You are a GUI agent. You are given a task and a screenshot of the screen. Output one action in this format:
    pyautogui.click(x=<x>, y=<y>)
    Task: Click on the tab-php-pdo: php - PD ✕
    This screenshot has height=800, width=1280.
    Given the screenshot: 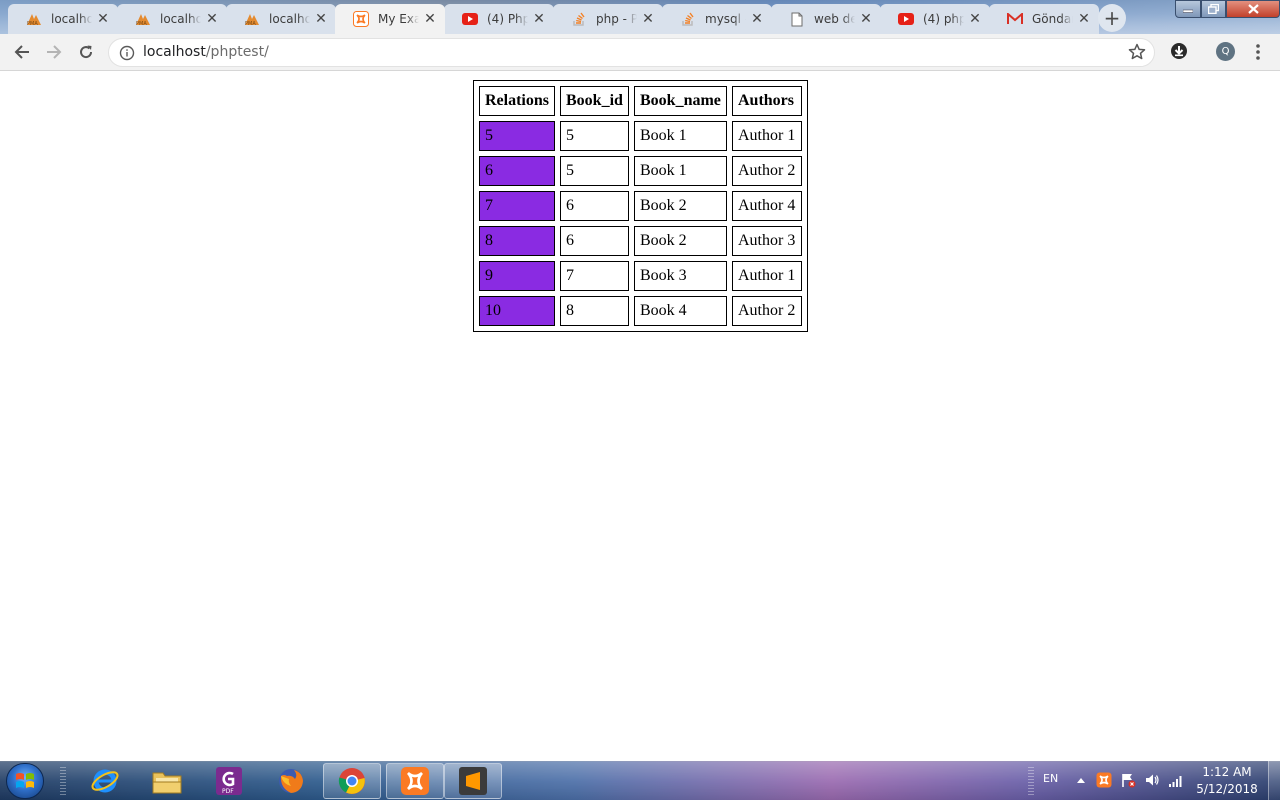 What is the action you would take?
    pyautogui.click(x=608, y=19)
    